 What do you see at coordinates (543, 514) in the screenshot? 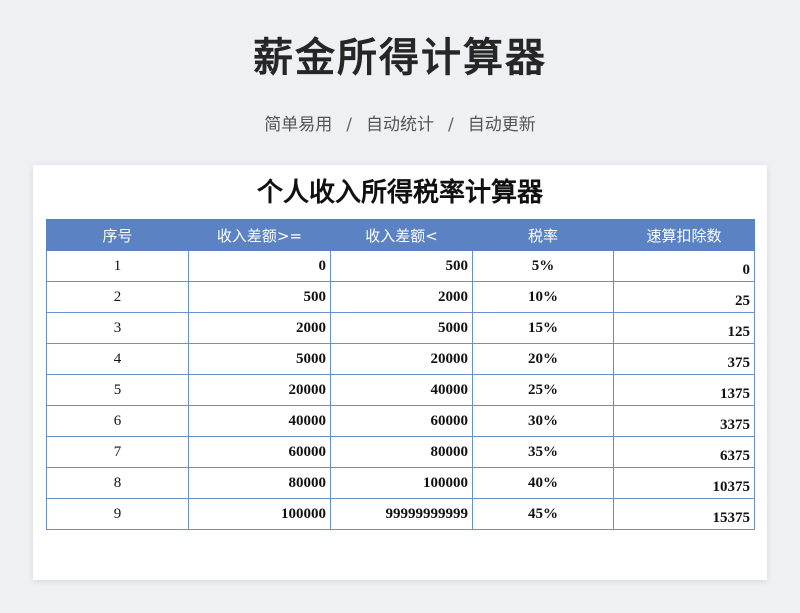
I see `cell-tax-rate: 45%` at bounding box center [543, 514].